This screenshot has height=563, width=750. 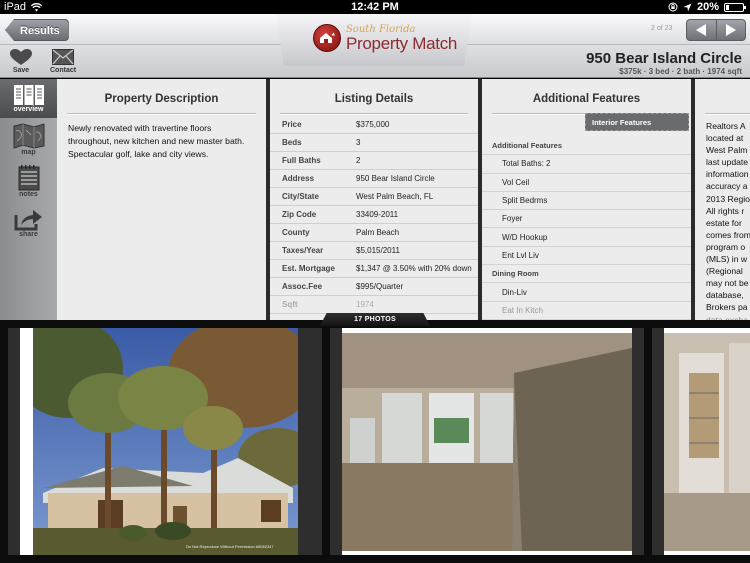 What do you see at coordinates (290, 304) in the screenshot?
I see `listing-label: Sqft` at bounding box center [290, 304].